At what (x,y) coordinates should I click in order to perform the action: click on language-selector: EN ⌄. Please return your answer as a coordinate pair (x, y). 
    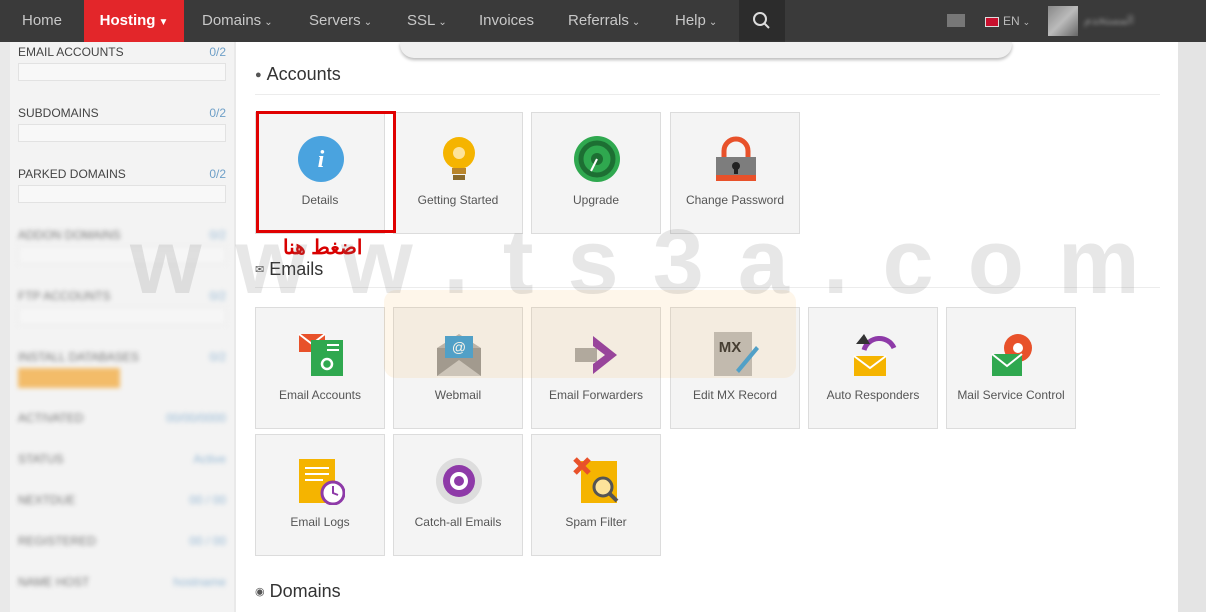
    Looking at the image, I should click on (1007, 21).